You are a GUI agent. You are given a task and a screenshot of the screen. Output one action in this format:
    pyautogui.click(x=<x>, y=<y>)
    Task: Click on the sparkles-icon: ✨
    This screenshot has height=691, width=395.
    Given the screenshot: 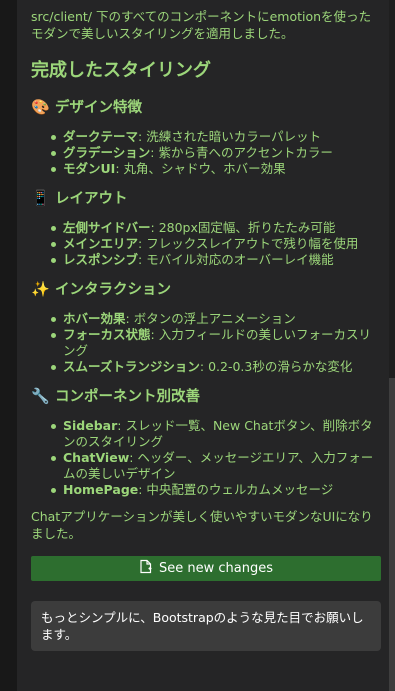 What is the action you would take?
    pyautogui.click(x=40, y=288)
    